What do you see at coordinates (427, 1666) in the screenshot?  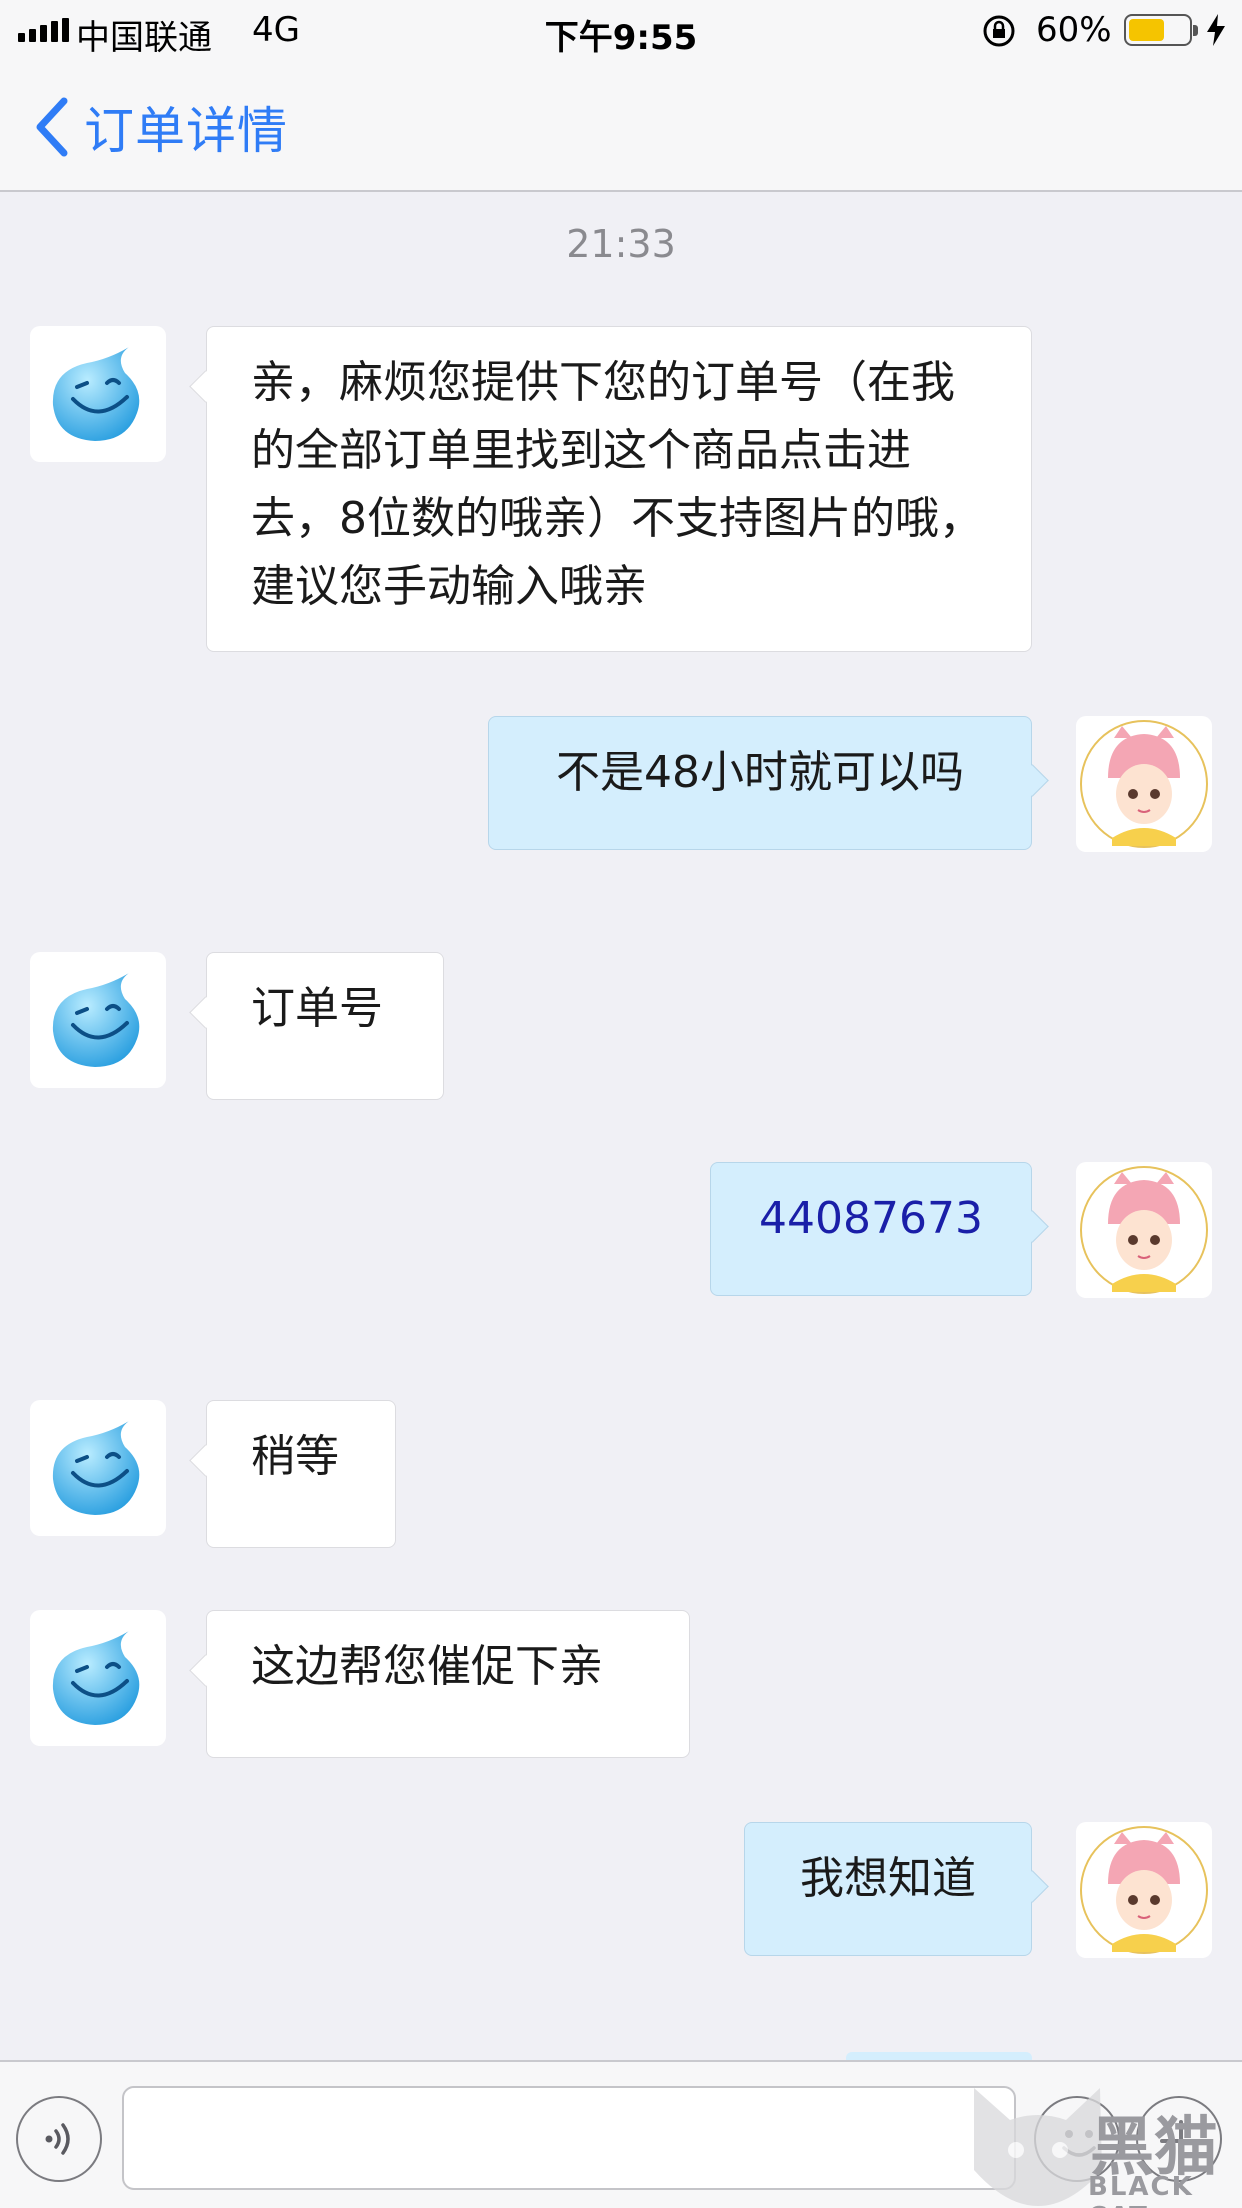 I see `message-text: 这边帮您催促下亲` at bounding box center [427, 1666].